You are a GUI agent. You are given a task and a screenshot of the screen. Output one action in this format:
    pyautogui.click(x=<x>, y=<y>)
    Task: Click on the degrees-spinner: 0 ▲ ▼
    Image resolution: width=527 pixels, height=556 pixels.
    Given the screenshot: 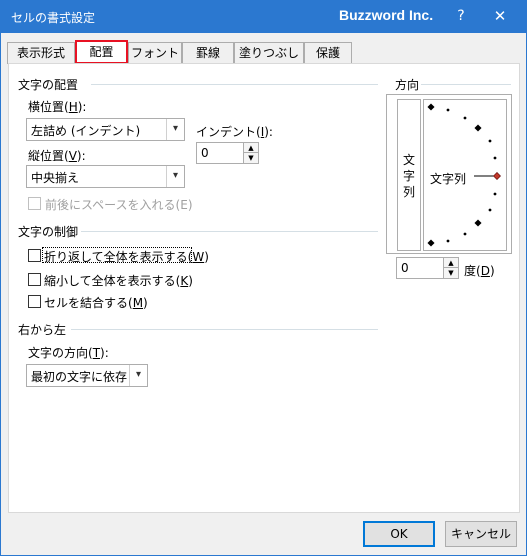 What is the action you would take?
    pyautogui.click(x=427, y=268)
    